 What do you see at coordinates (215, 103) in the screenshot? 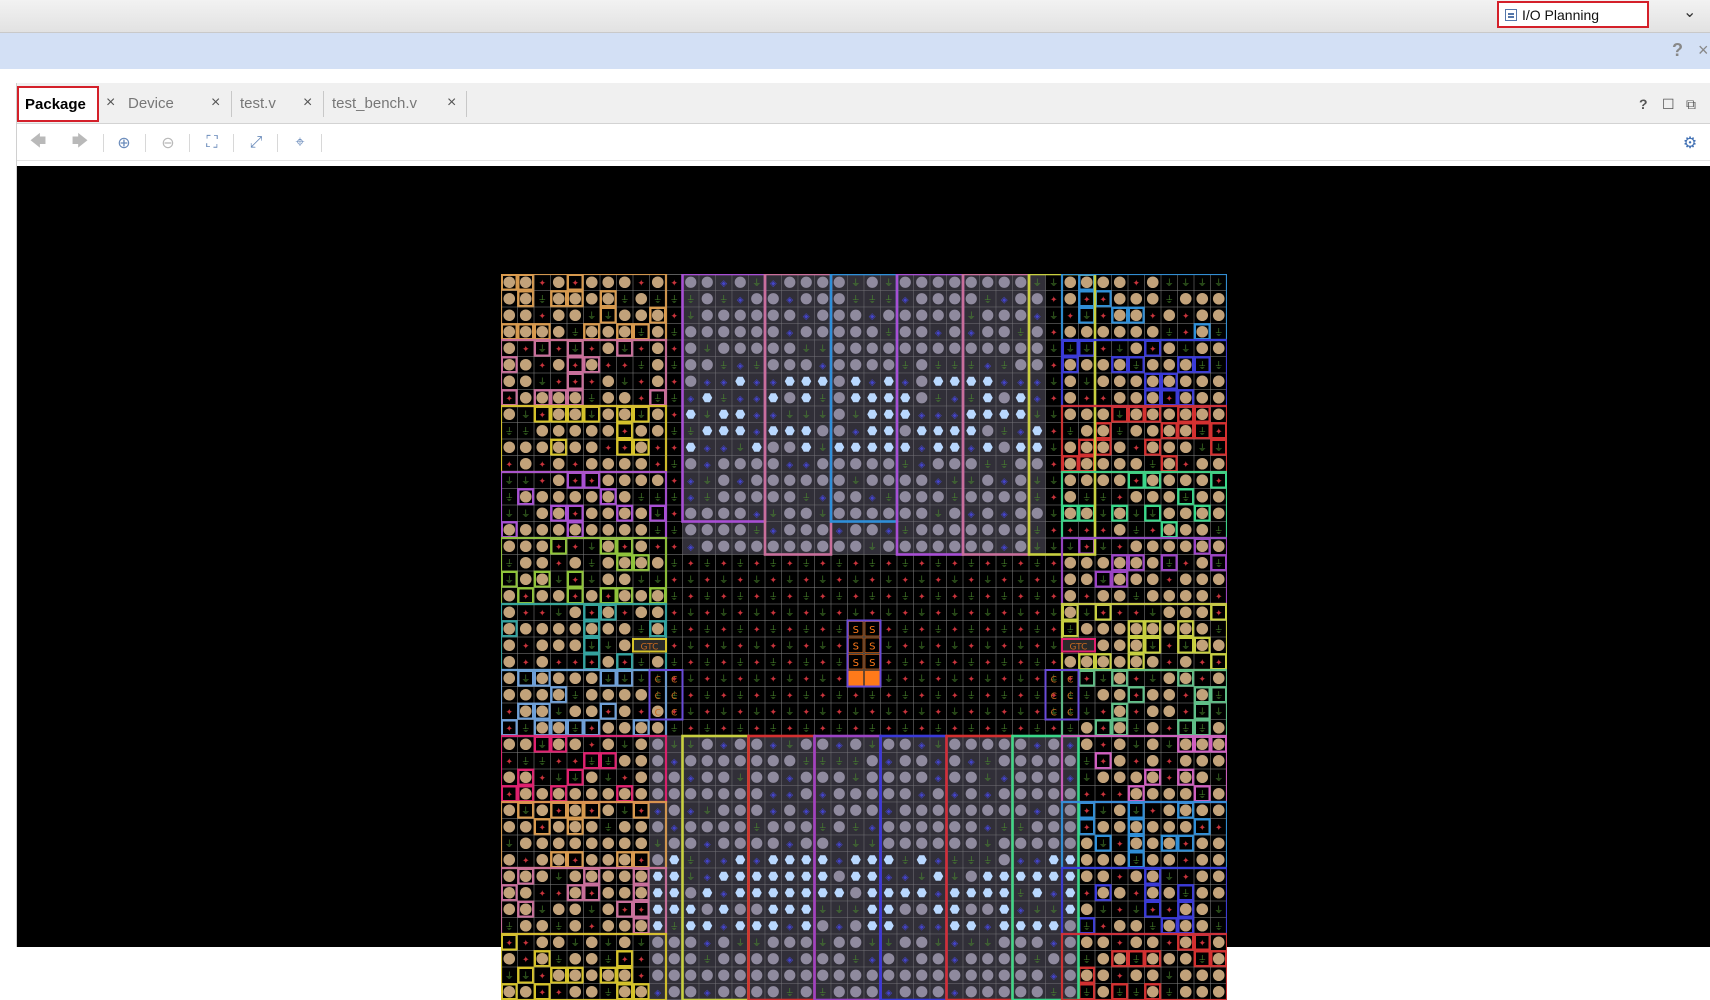
I see `tab-device-close-icon: ×` at bounding box center [215, 103].